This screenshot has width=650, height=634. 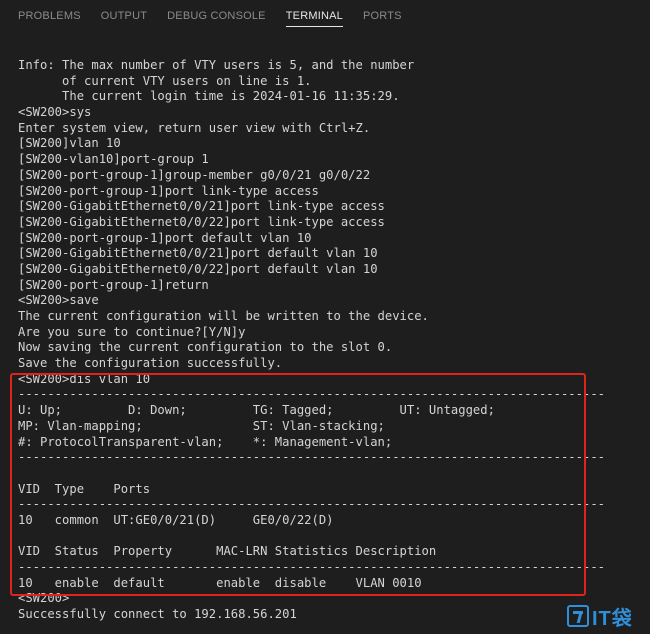 What do you see at coordinates (84, 378) in the screenshot?
I see `terminal-line: <SW200>dis vlan 10` at bounding box center [84, 378].